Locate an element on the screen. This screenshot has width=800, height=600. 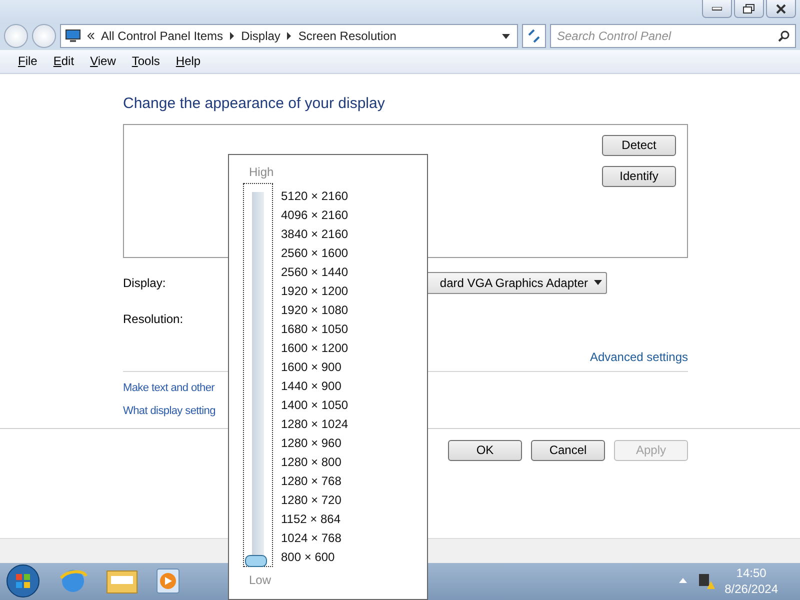
menu-item: Edit is located at coordinates (63, 61).